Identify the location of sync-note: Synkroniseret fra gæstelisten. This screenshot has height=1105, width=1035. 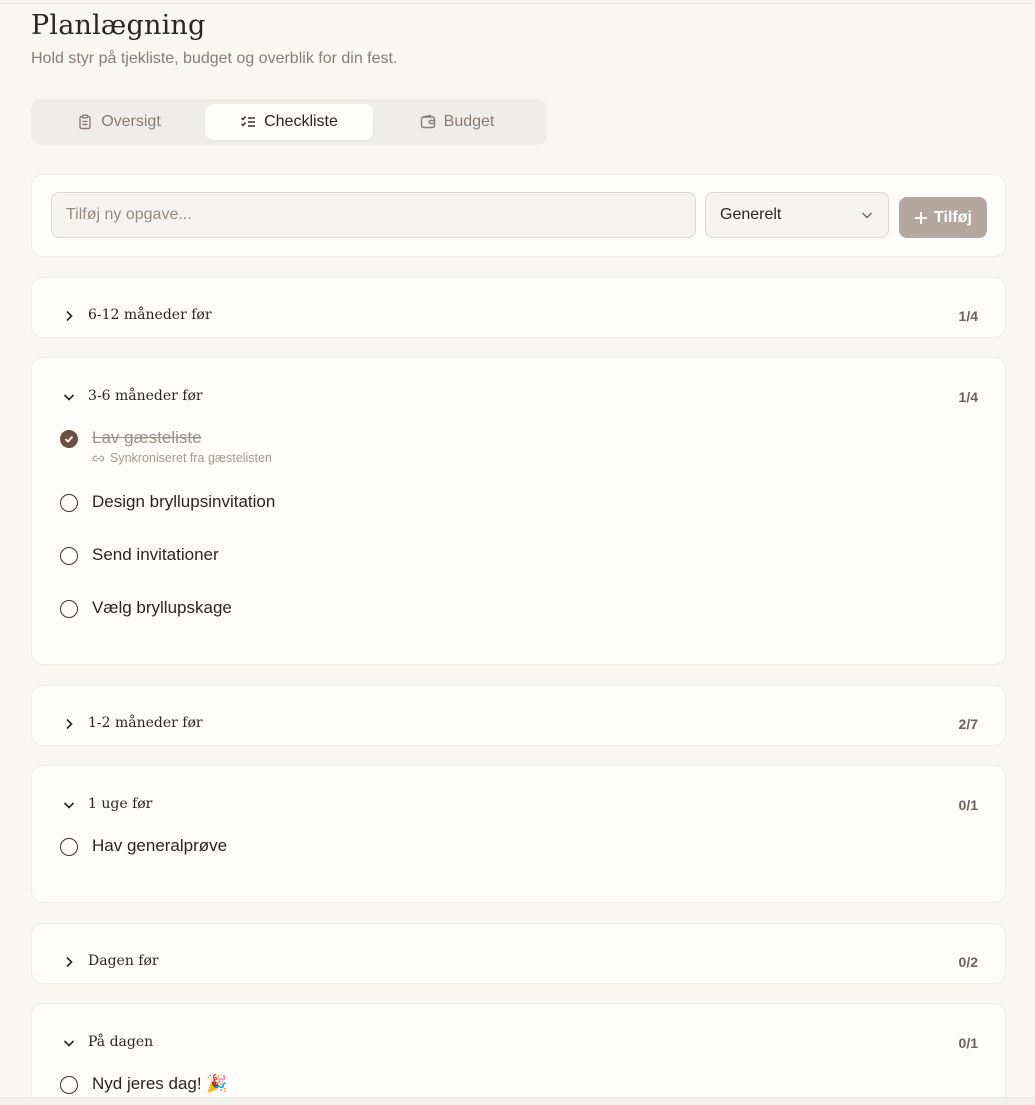
(182, 458).